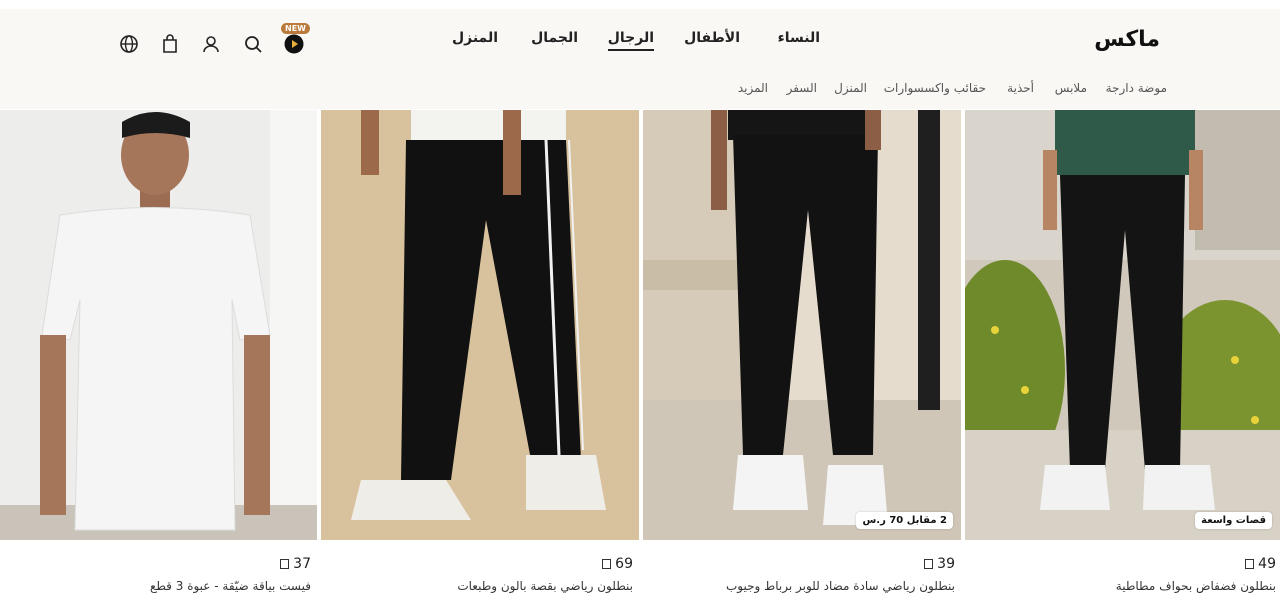  Describe the element at coordinates (170, 44) in the screenshot. I see `bag-icon` at that location.